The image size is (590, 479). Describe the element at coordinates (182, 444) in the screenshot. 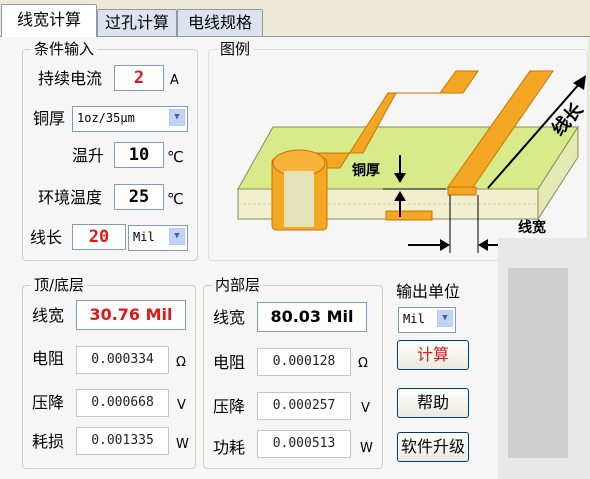

I see `top-loss-unit: W` at that location.